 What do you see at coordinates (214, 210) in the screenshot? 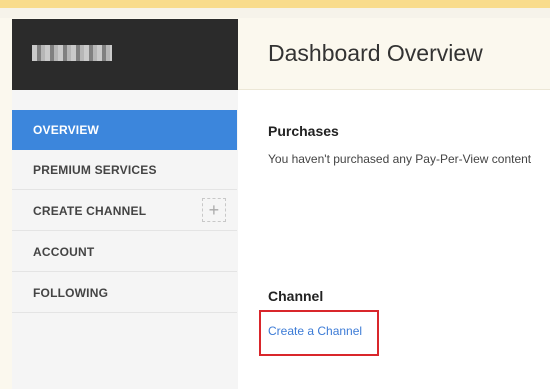
I see `plus-icon: +` at bounding box center [214, 210].